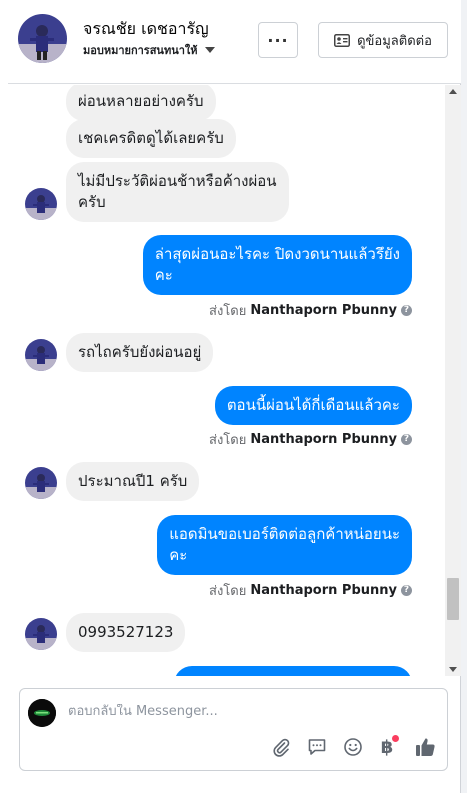 Image resolution: width=467 pixels, height=793 pixels. What do you see at coordinates (293, 671) in the screenshot?
I see `outgoing-message-partial` at bounding box center [293, 671].